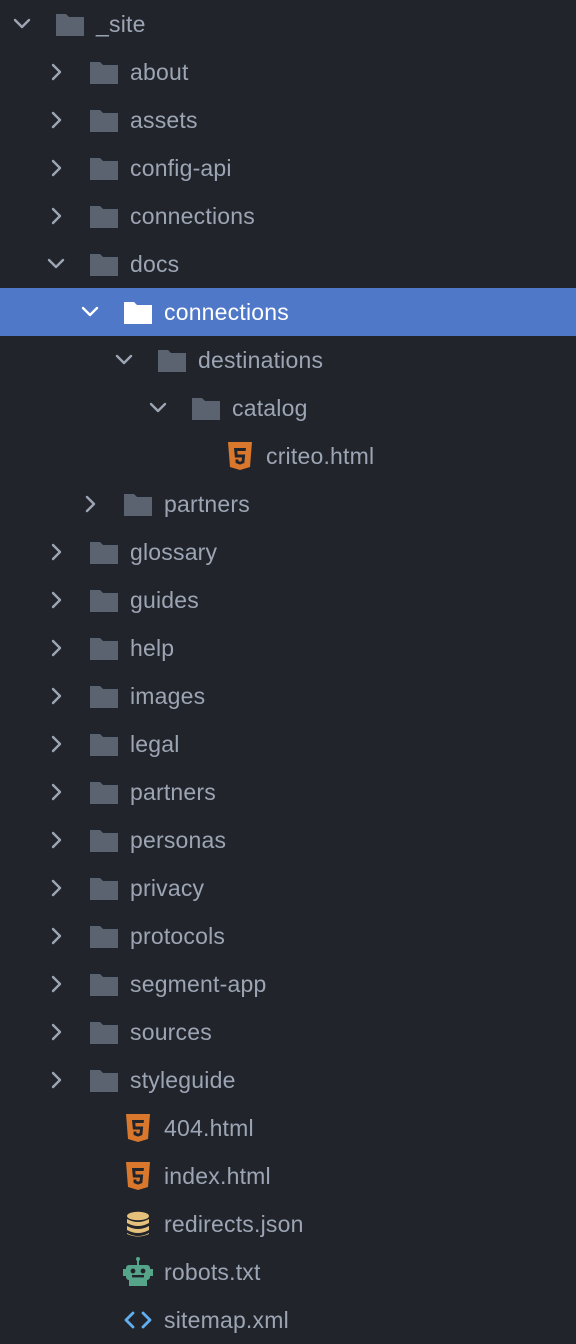  I want to click on tree-item-label: segment-app, so click(198, 984).